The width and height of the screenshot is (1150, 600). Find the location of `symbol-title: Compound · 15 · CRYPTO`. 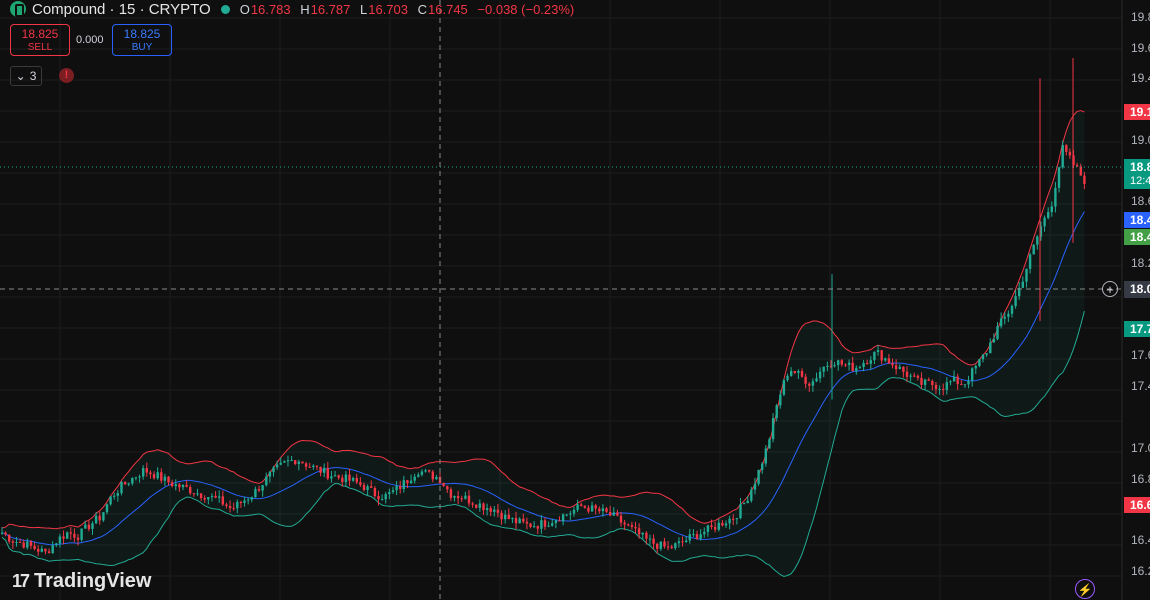

symbol-title: Compound · 15 · CRYPTO is located at coordinates (121, 9).